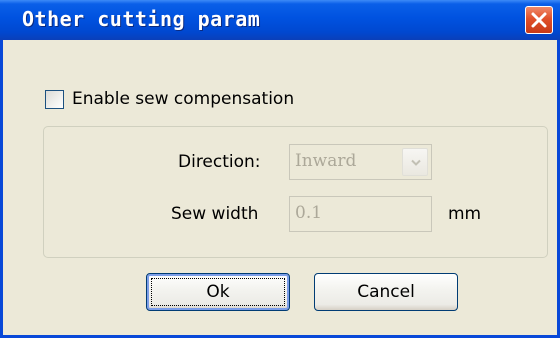 This screenshot has width=560, height=338. What do you see at coordinates (280, 20) in the screenshot?
I see `title-bar: Other cutting param` at bounding box center [280, 20].